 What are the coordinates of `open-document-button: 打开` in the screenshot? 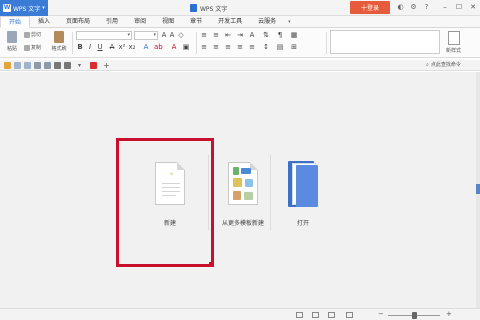 It's located at (303, 194).